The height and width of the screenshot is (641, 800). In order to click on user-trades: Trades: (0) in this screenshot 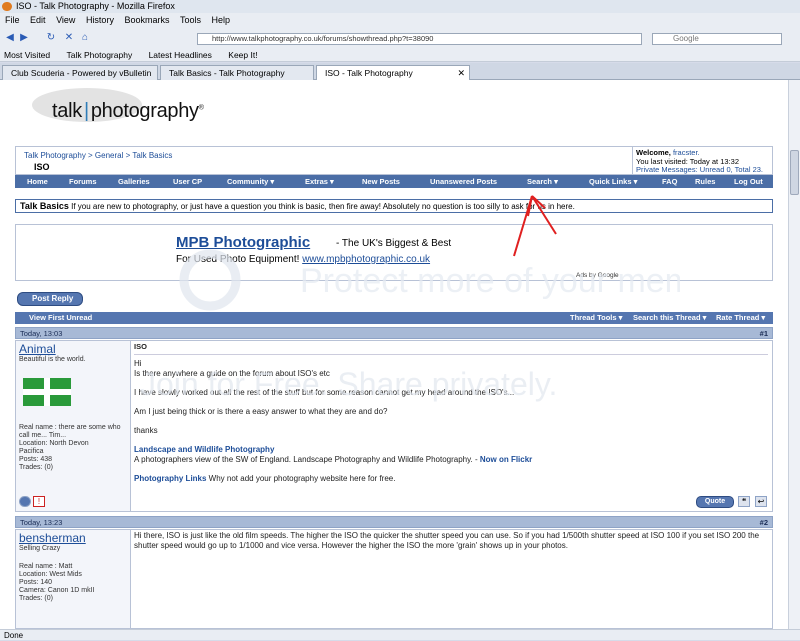, I will do `click(36, 598)`.